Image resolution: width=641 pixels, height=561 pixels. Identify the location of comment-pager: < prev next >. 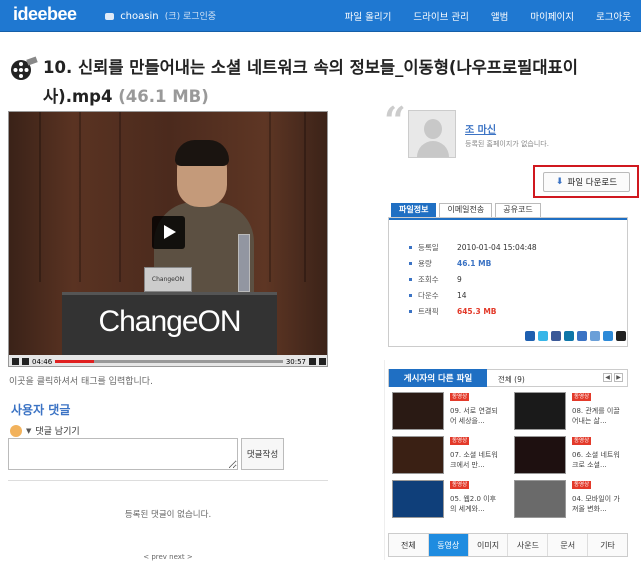
(168, 557).